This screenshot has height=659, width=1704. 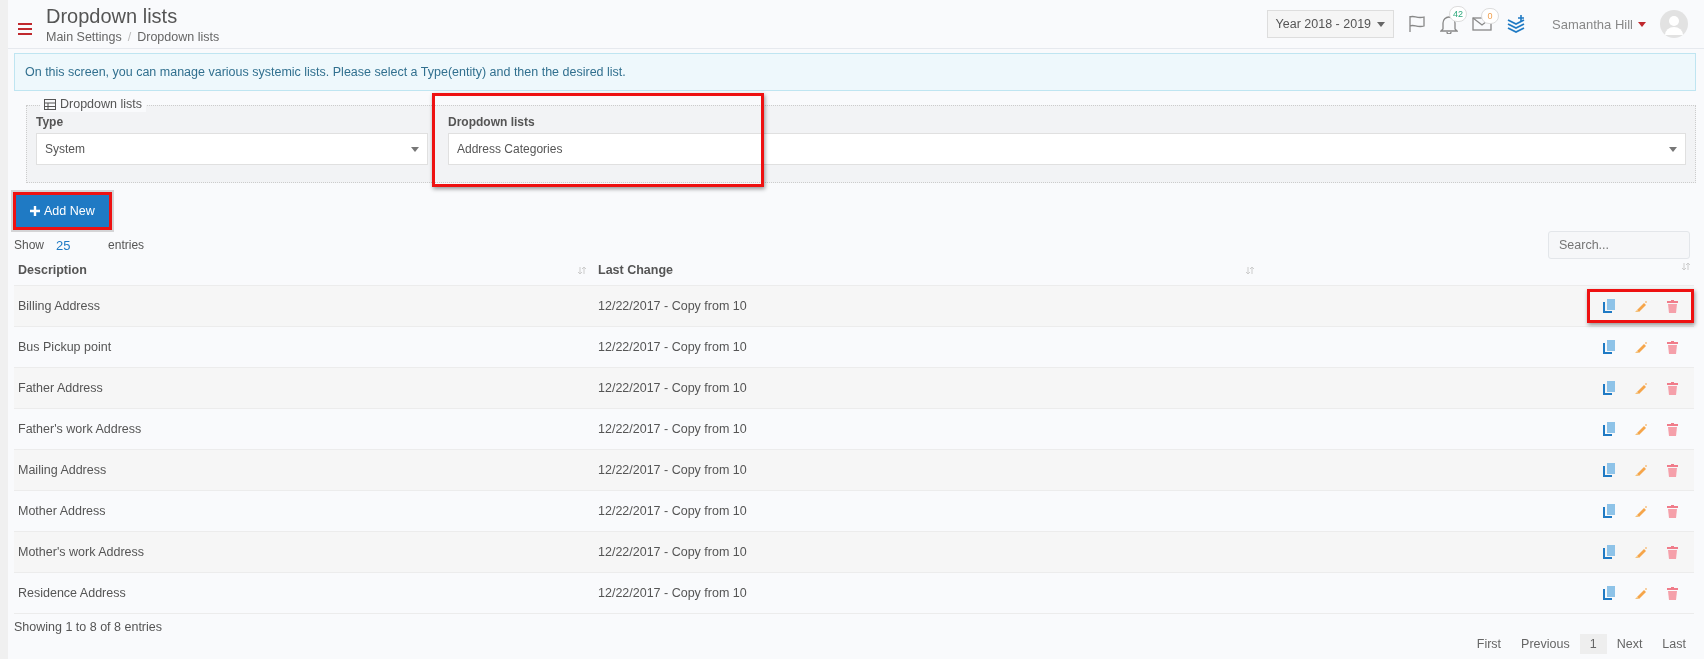 I want to click on breadcrumb-link: Main Settings, so click(x=84, y=37).